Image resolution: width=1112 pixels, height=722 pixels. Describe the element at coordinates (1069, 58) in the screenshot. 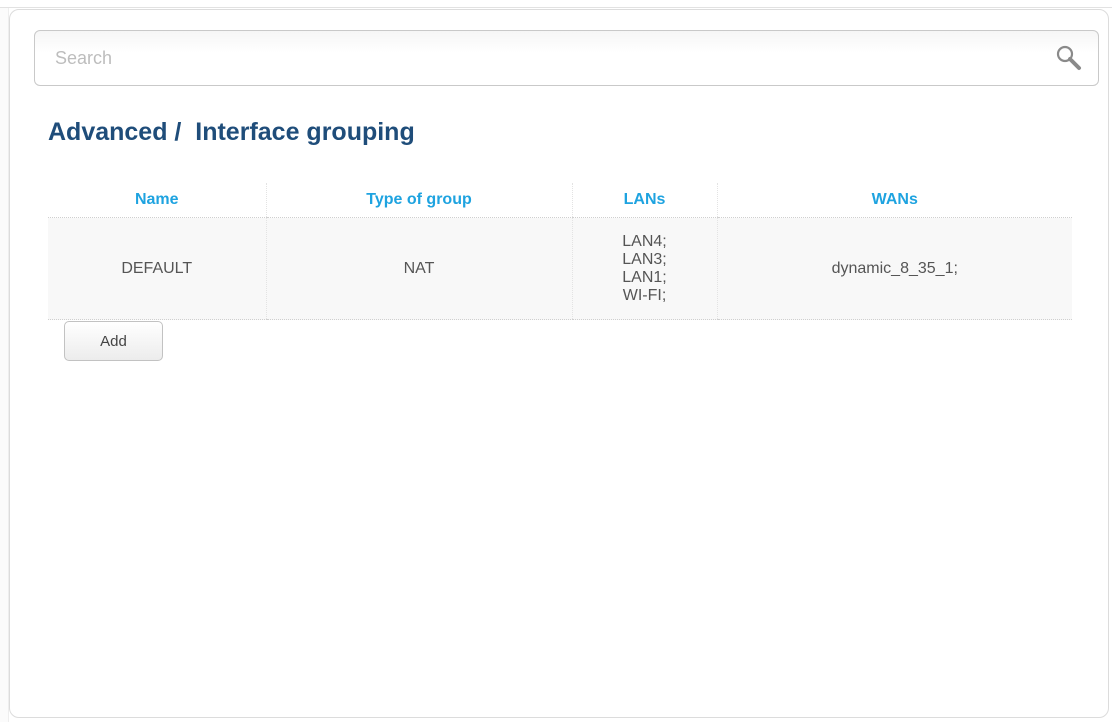

I see `search-icon` at that location.